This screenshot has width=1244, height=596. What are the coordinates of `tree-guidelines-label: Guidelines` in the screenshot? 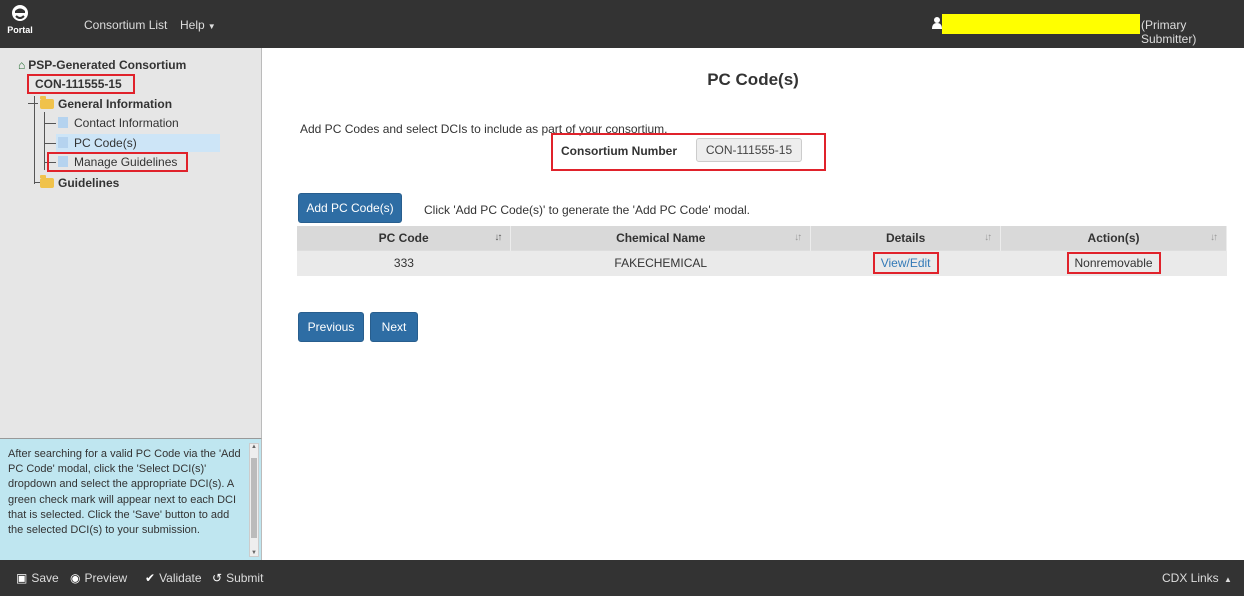 It's located at (89, 183).